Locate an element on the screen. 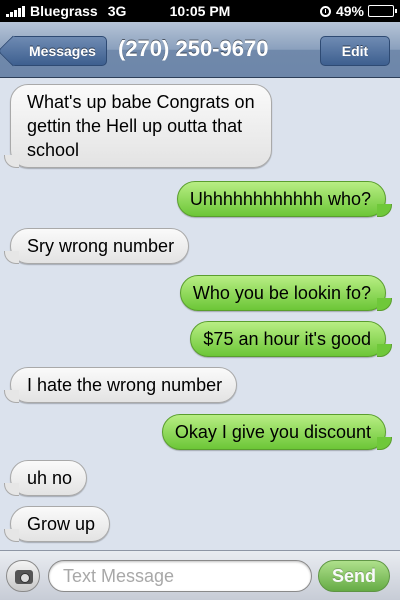 This screenshot has height=600, width=400. camera-icon is located at coordinates (24, 577).